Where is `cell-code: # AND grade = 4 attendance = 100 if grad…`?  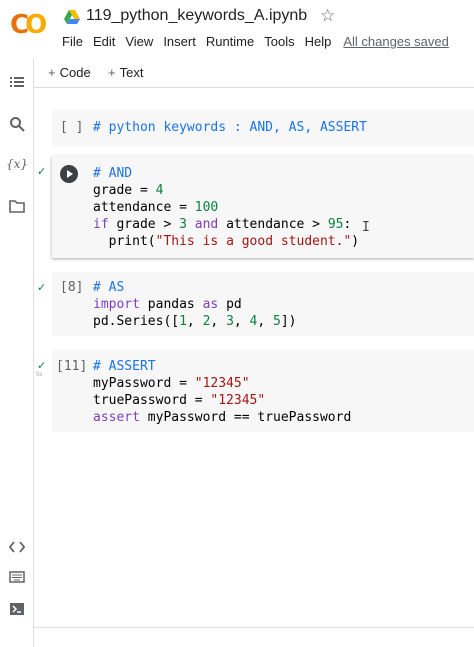
cell-code: # AND grade = 4 attendance = 100 if grad… is located at coordinates (226, 207).